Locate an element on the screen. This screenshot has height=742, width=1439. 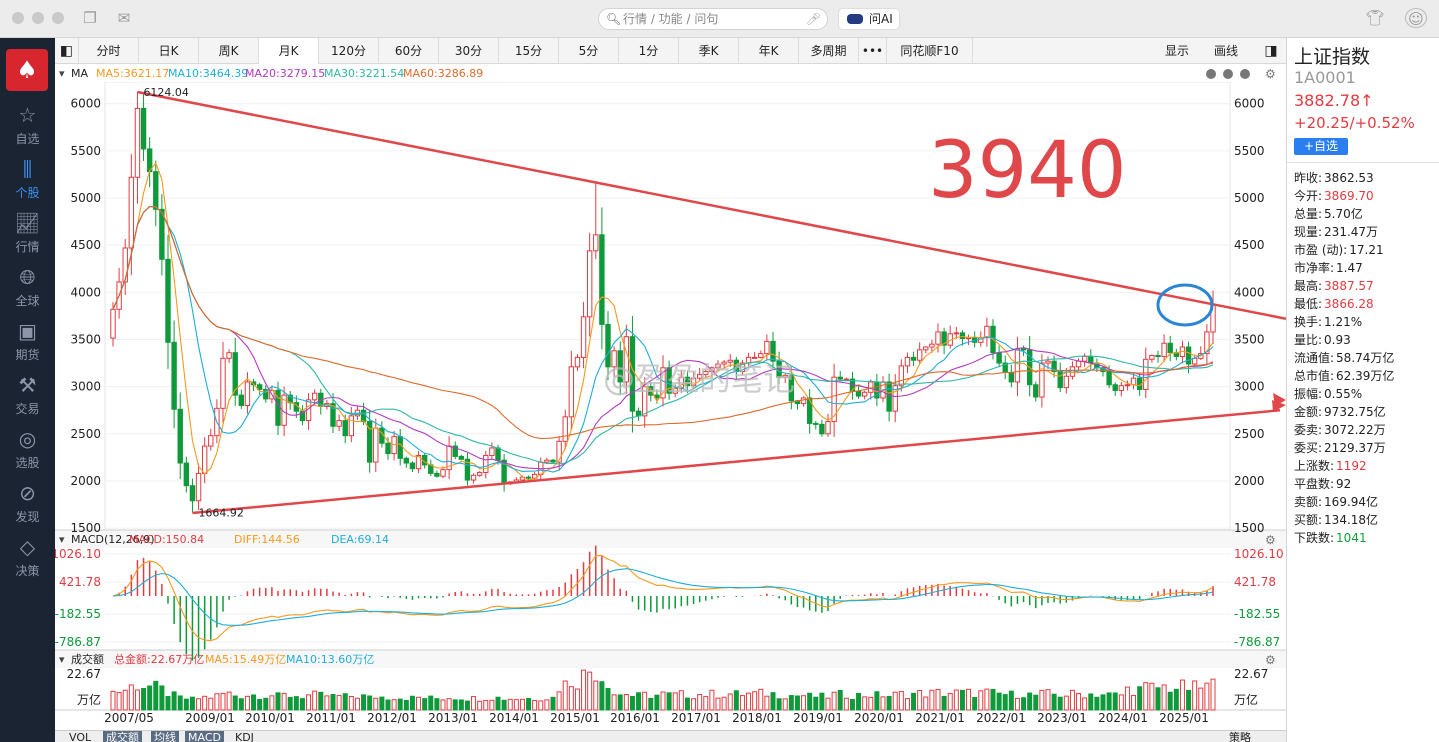
sidebar-item-trade: ⚒ 交易 is located at coordinates (27, 398).